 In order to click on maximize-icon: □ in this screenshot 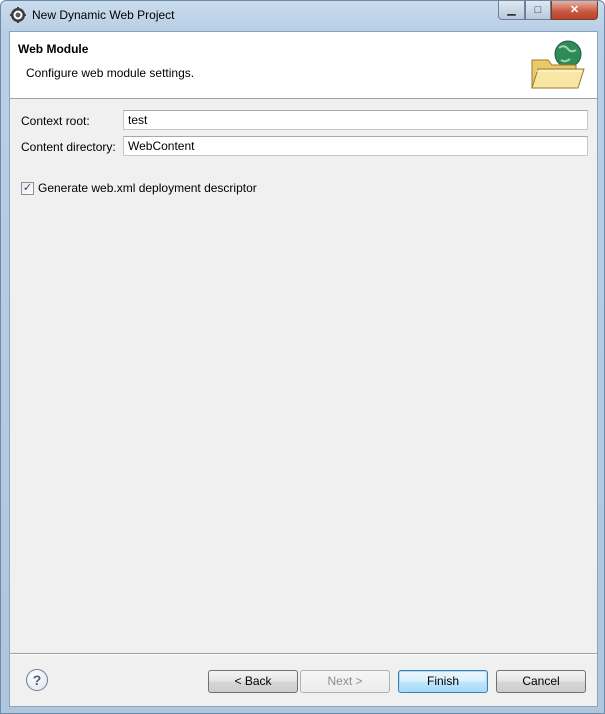, I will do `click(538, 10)`.